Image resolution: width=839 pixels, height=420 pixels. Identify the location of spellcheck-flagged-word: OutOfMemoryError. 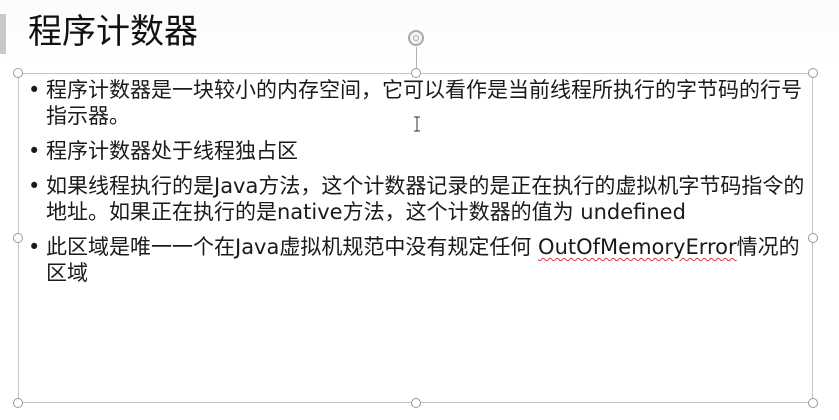
(637, 247).